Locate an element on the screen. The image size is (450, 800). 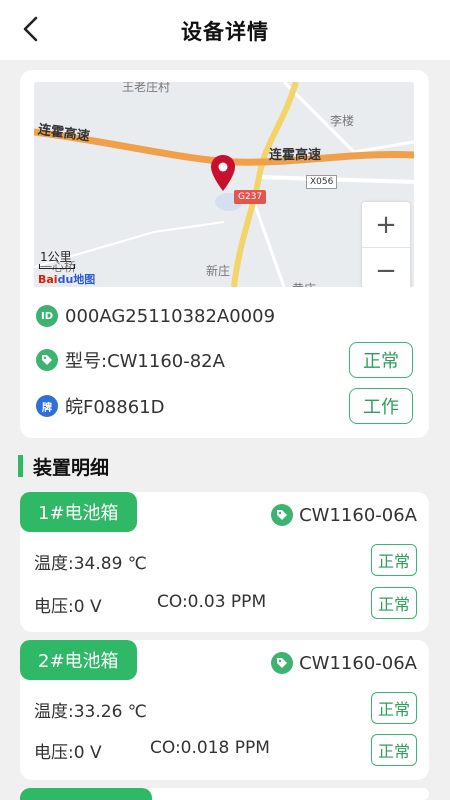
section-accent-bar is located at coordinates (20, 466).